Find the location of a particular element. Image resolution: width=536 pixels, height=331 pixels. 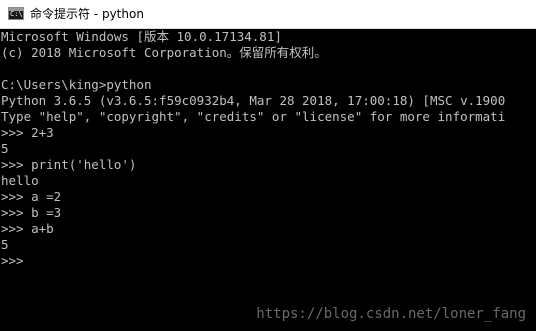

cmd-icon: C:\ is located at coordinates (16, 13).